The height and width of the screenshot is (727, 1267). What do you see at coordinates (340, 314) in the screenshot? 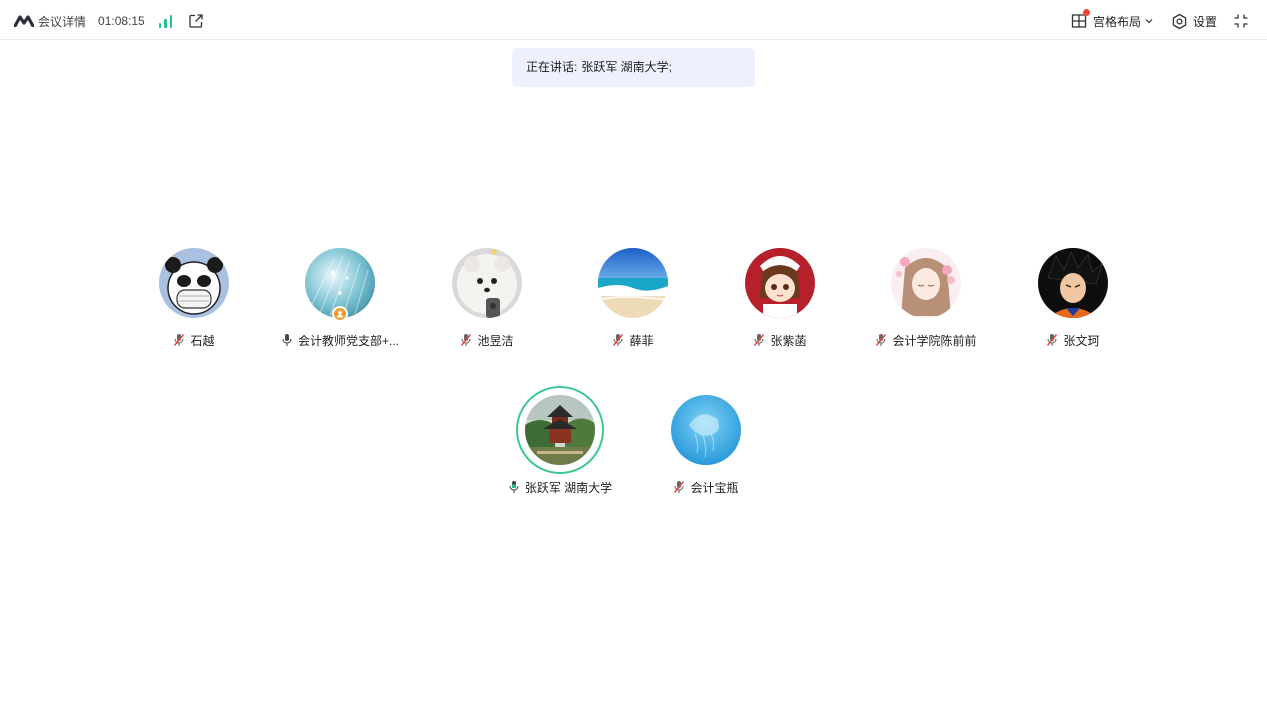
I see `host-badge-icon` at bounding box center [340, 314].